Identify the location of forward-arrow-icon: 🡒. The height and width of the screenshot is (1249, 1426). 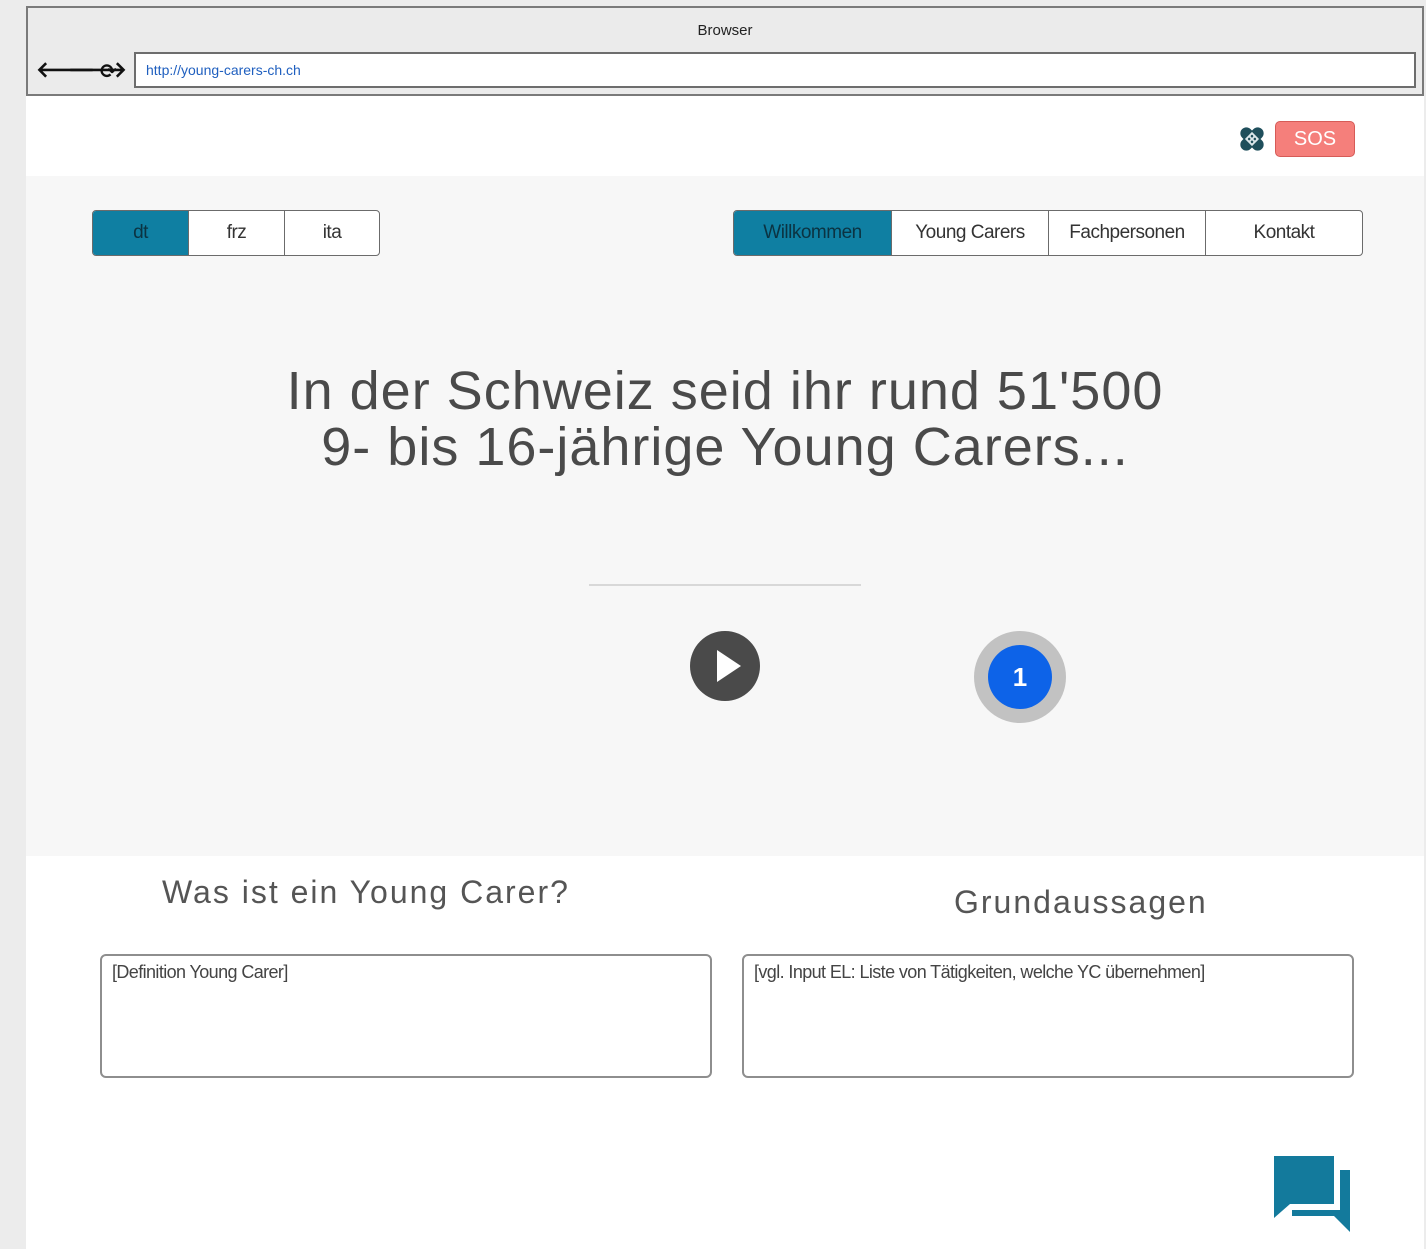
(97, 71).